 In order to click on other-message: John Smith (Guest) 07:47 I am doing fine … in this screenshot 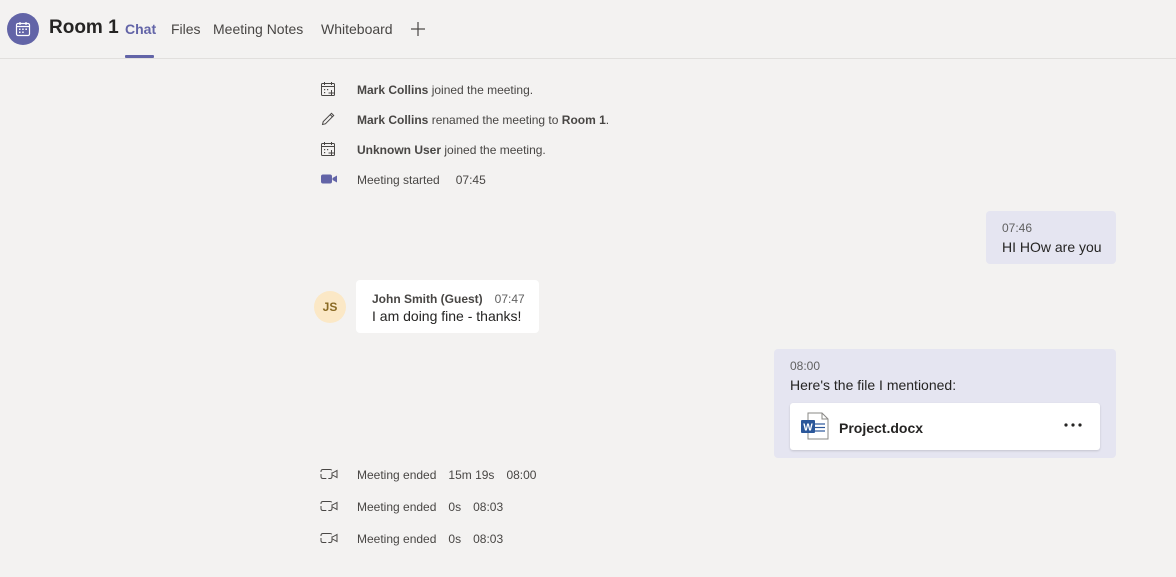, I will do `click(447, 306)`.